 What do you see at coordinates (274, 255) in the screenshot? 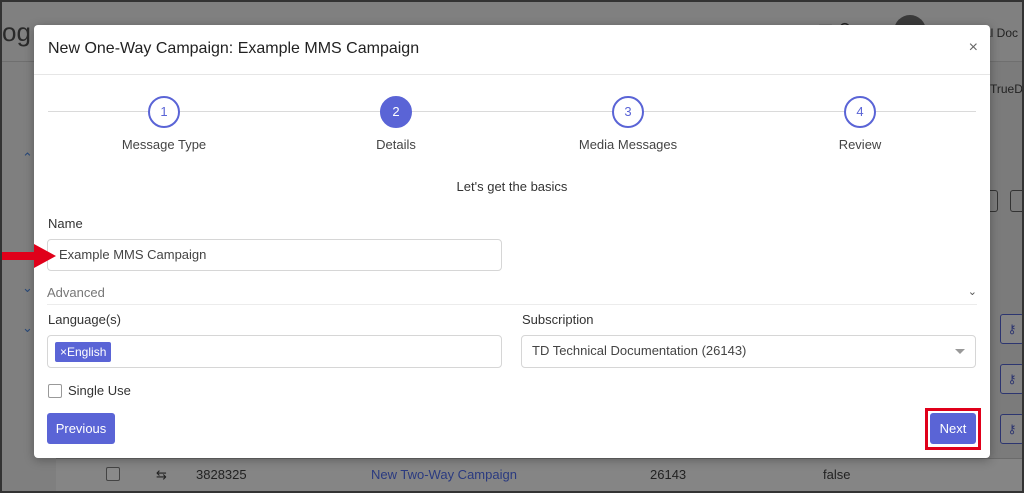
I see `name-input: Example MMS Campaign` at bounding box center [274, 255].